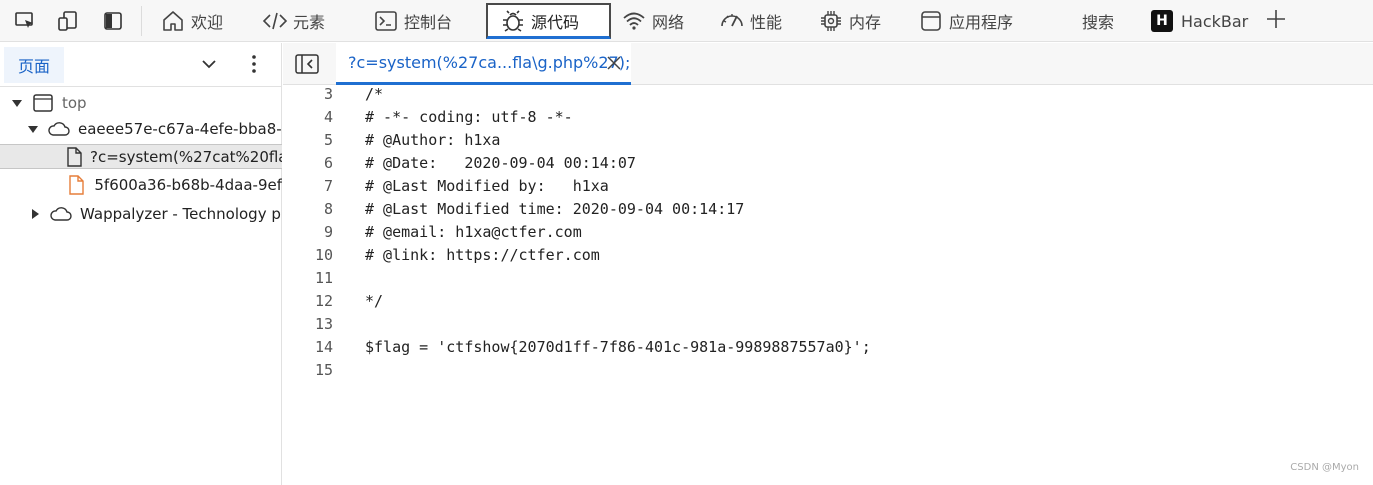 The image size is (1373, 485). What do you see at coordinates (186, 156) in the screenshot?
I see `tree-node-label: ?c=system(%27cat%20fla` at bounding box center [186, 156].